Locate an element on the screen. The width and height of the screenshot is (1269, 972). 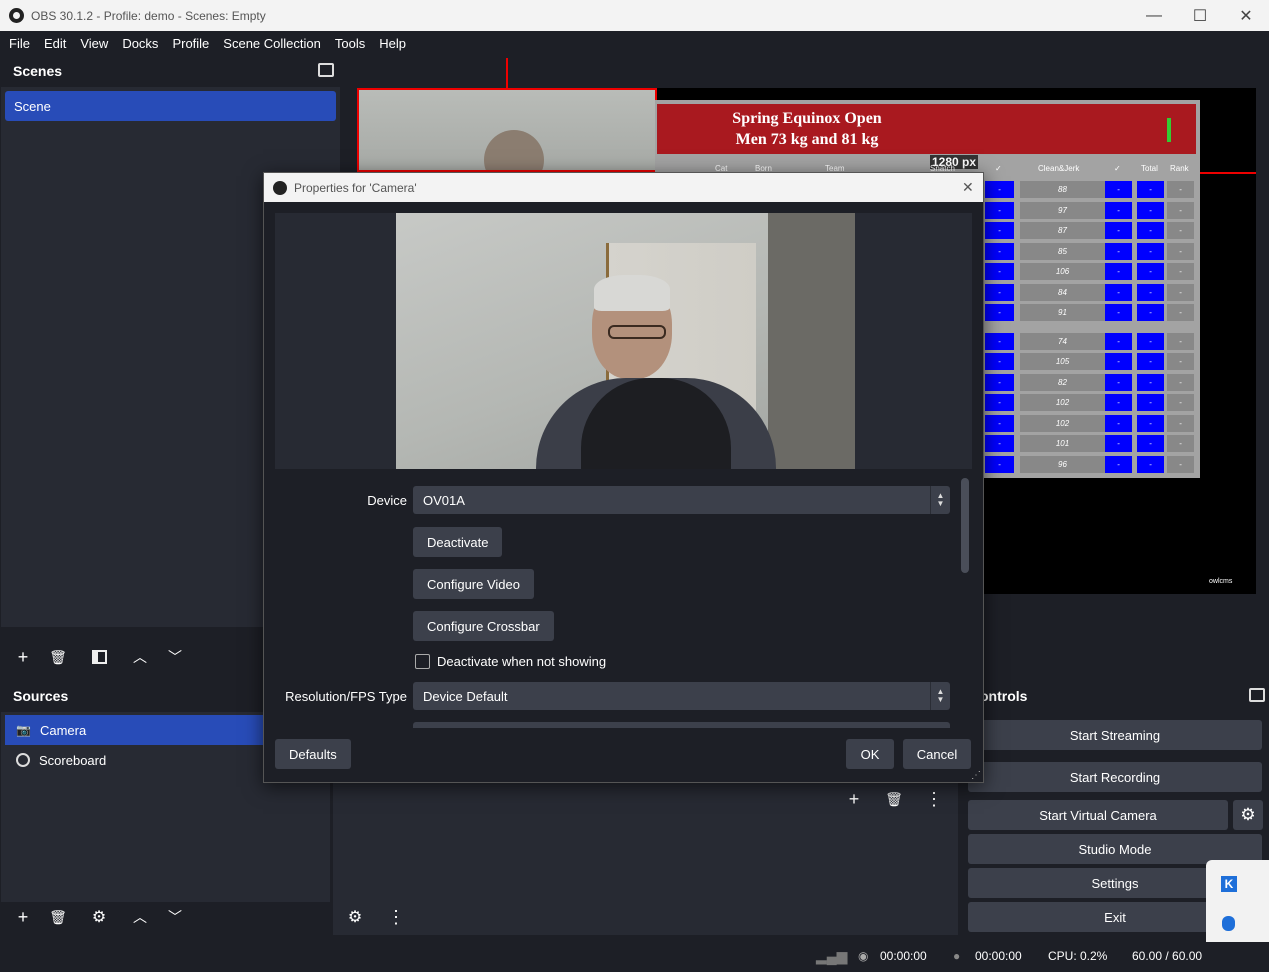
deactivate-when-not-showing-checkbox is located at coordinates (422, 661).